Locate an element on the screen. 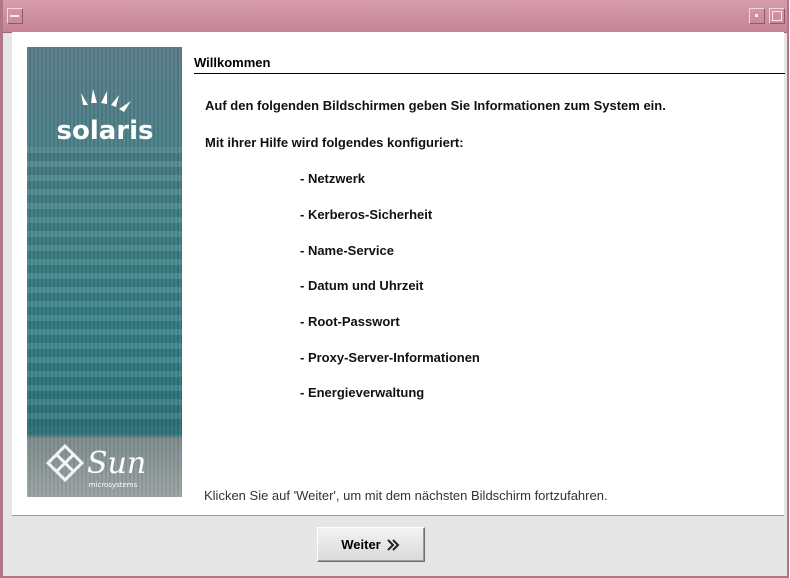 This screenshot has width=790, height=578. maximize-button is located at coordinates (777, 16).